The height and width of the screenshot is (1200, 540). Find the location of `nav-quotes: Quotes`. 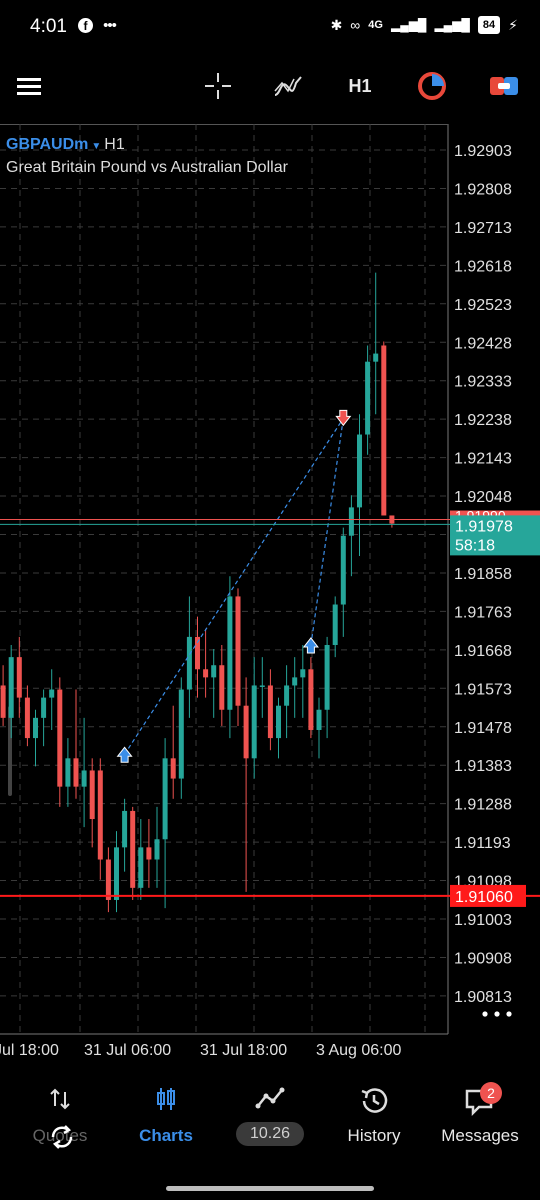

nav-quotes: Quotes is located at coordinates (60, 1120).